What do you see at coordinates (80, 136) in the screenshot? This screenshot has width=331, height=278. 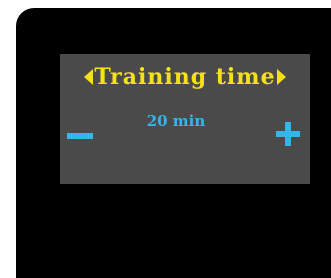 I see `minus-icon` at bounding box center [80, 136].